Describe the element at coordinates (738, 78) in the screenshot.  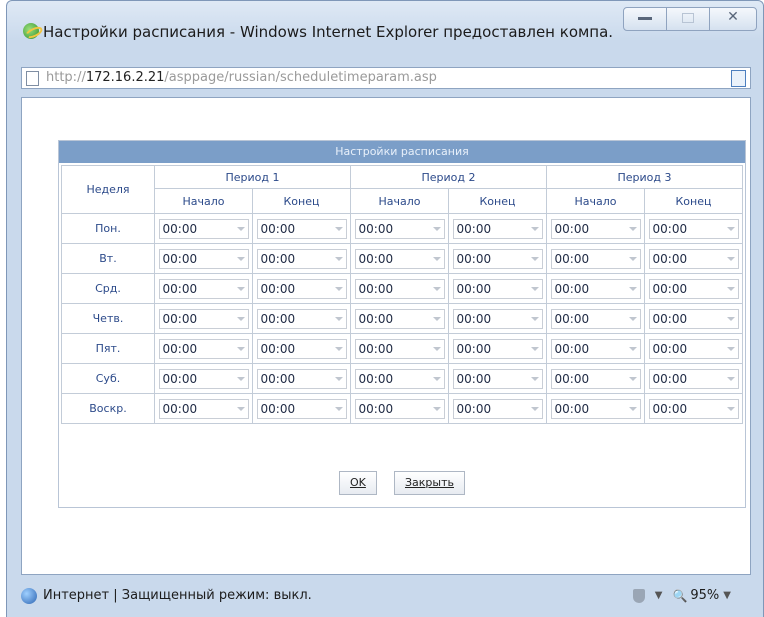
I see `compatibility-view-icon` at that location.